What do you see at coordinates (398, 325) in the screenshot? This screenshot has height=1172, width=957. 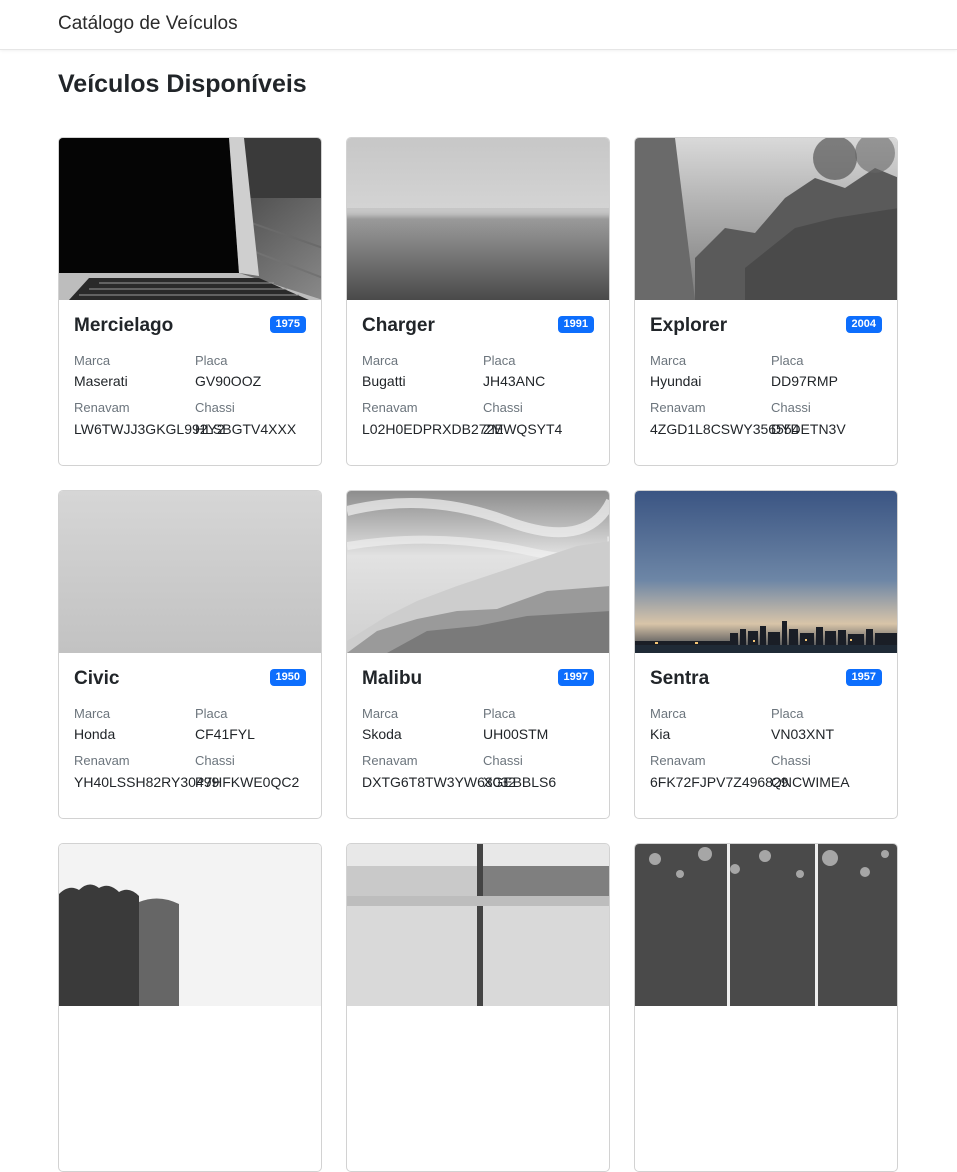 I see `vehicle-model: Charger` at bounding box center [398, 325].